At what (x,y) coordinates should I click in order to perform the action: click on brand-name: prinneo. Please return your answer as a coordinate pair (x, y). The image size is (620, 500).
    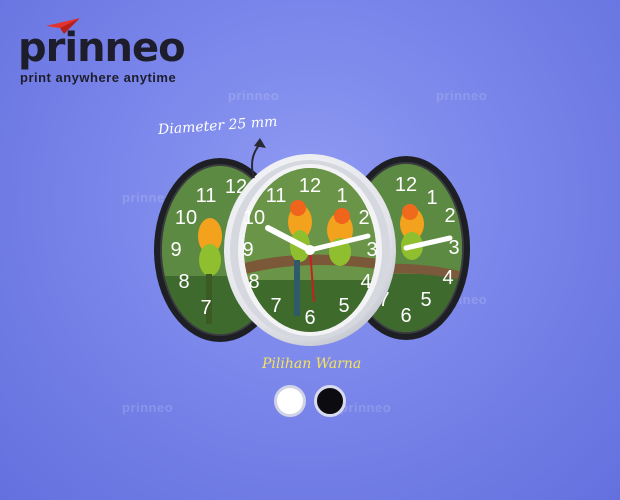
    Looking at the image, I should click on (102, 48).